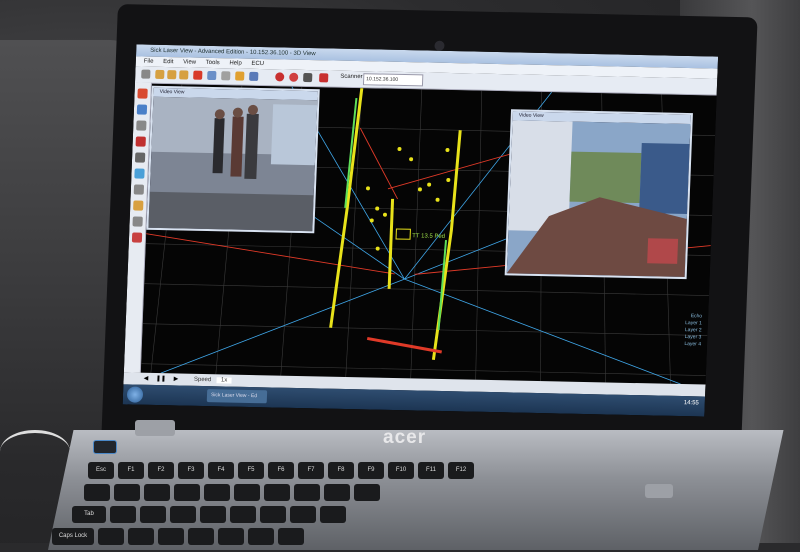 The width and height of the screenshot is (800, 552). I want to click on hinge-left, so click(155, 428).